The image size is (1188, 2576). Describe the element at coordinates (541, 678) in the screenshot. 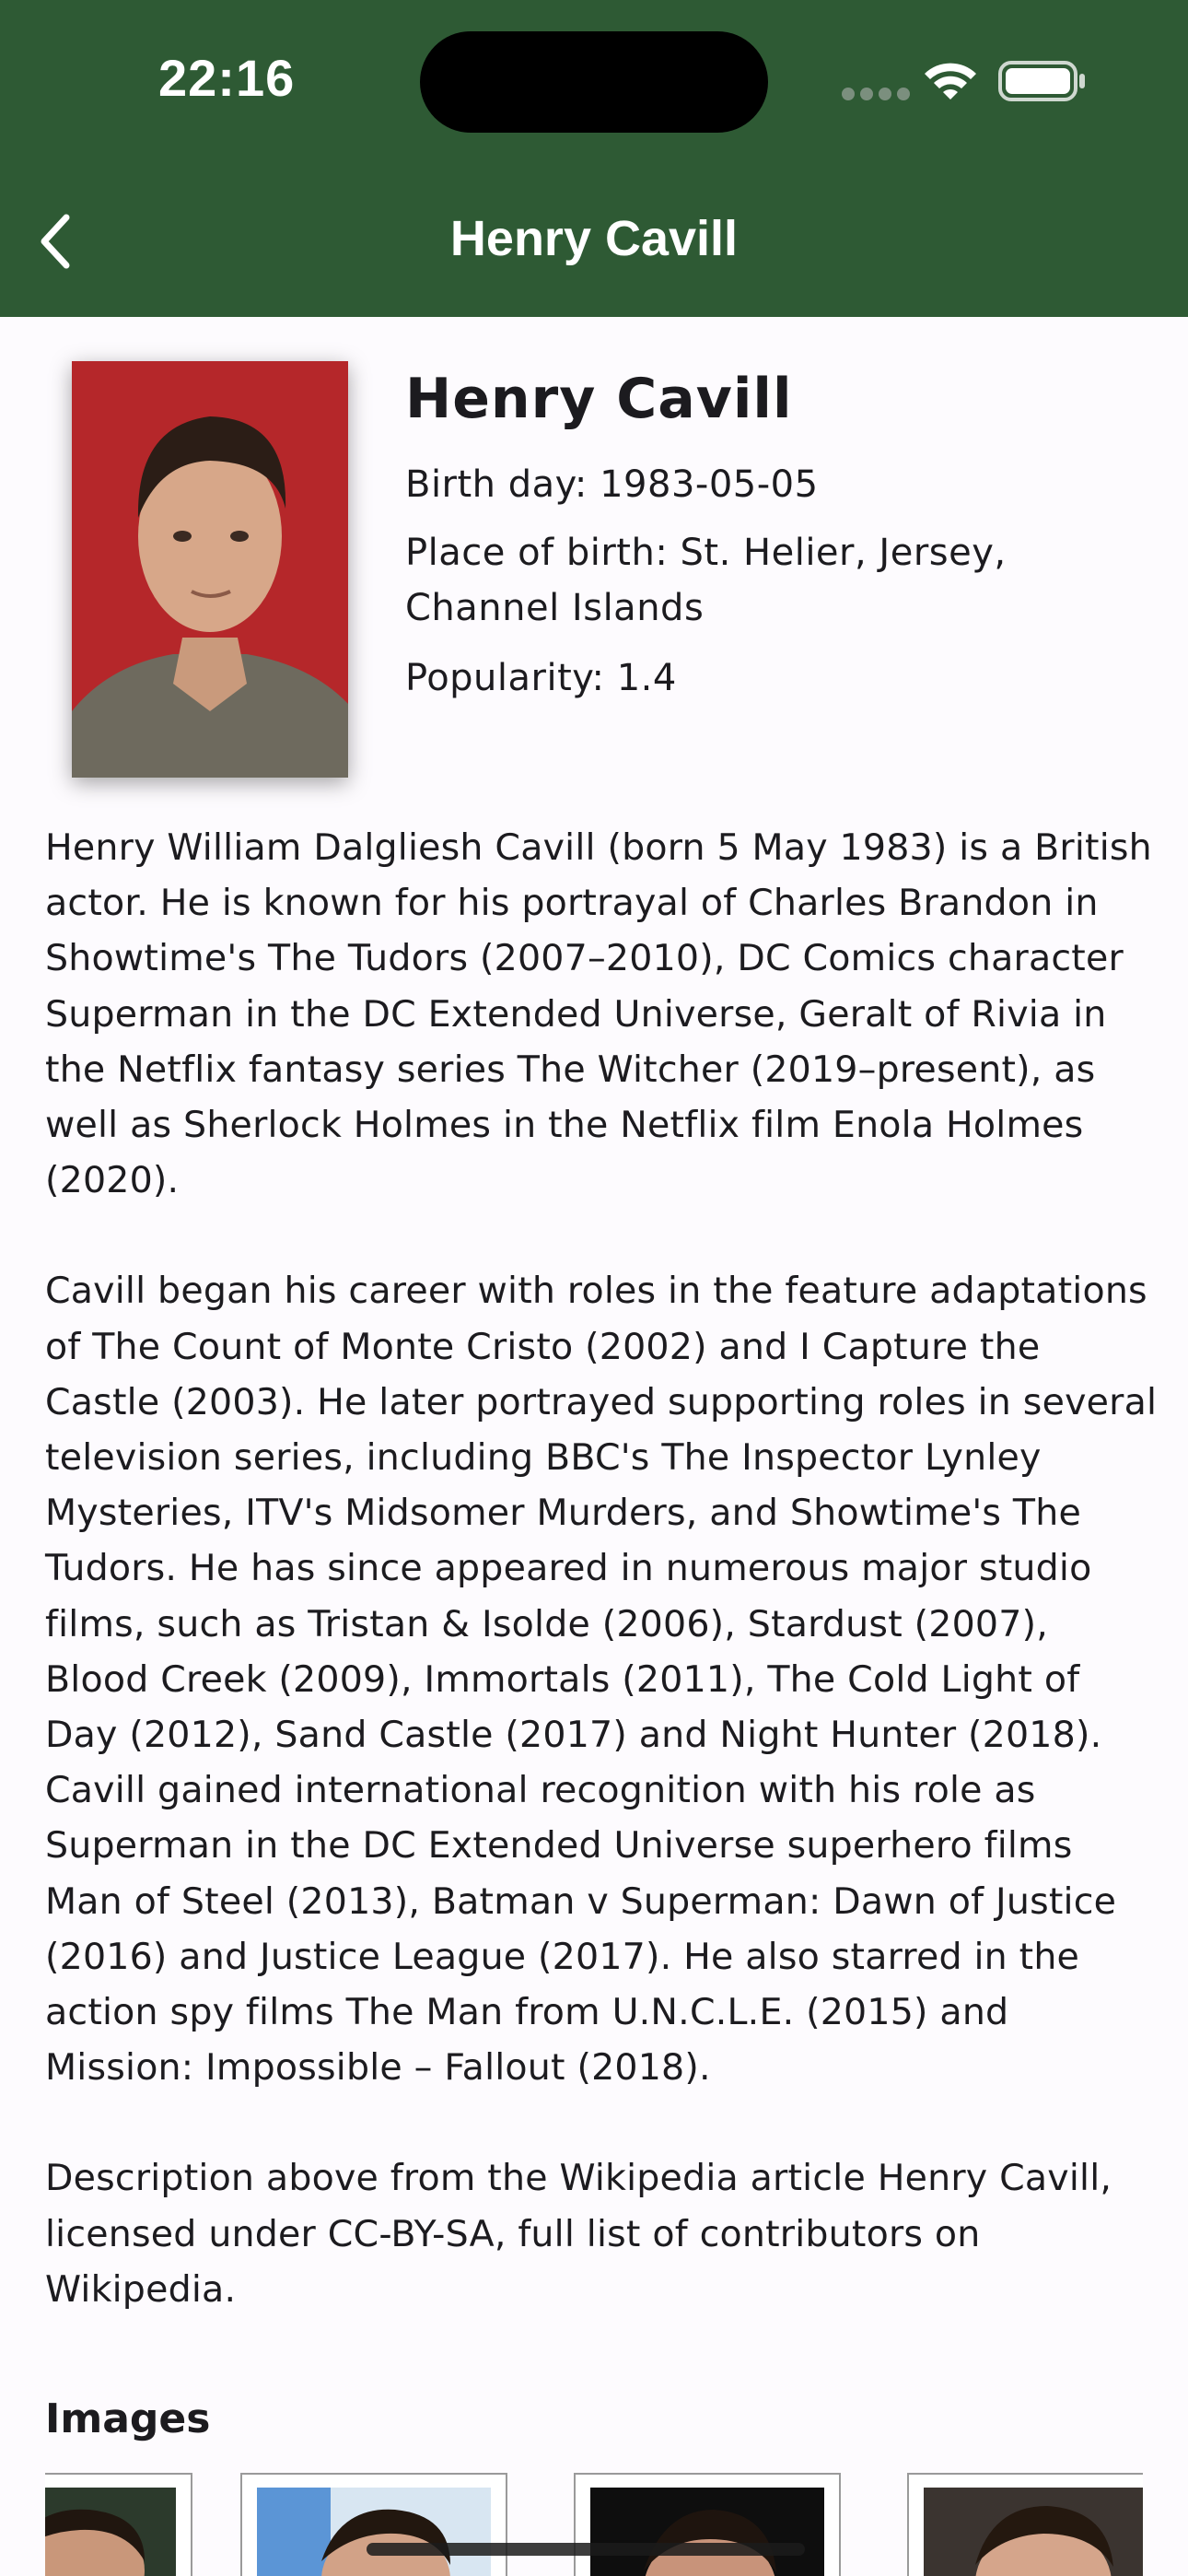

I see `popularity-text: Popularity: 1.4` at that location.